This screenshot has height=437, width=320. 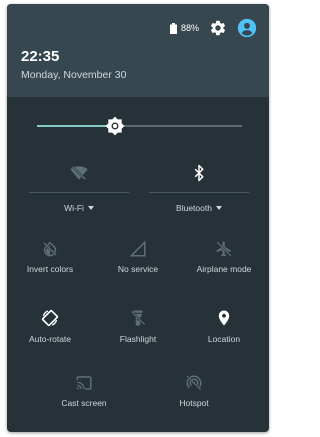 What do you see at coordinates (199, 173) in the screenshot?
I see `bluetooth-icon` at bounding box center [199, 173].